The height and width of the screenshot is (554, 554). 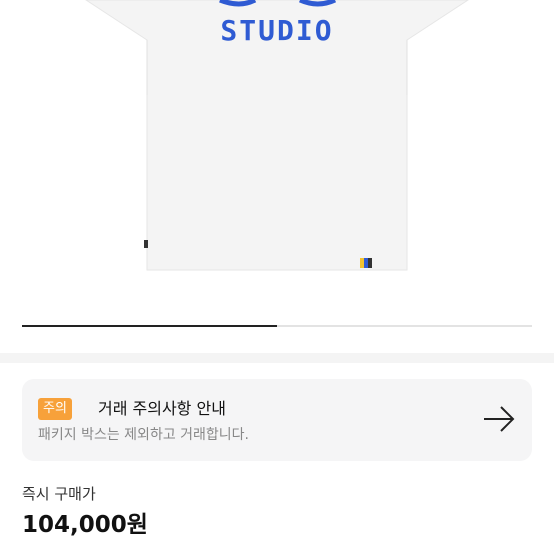 What do you see at coordinates (499, 419) in the screenshot?
I see `arrow-right-icon` at bounding box center [499, 419].